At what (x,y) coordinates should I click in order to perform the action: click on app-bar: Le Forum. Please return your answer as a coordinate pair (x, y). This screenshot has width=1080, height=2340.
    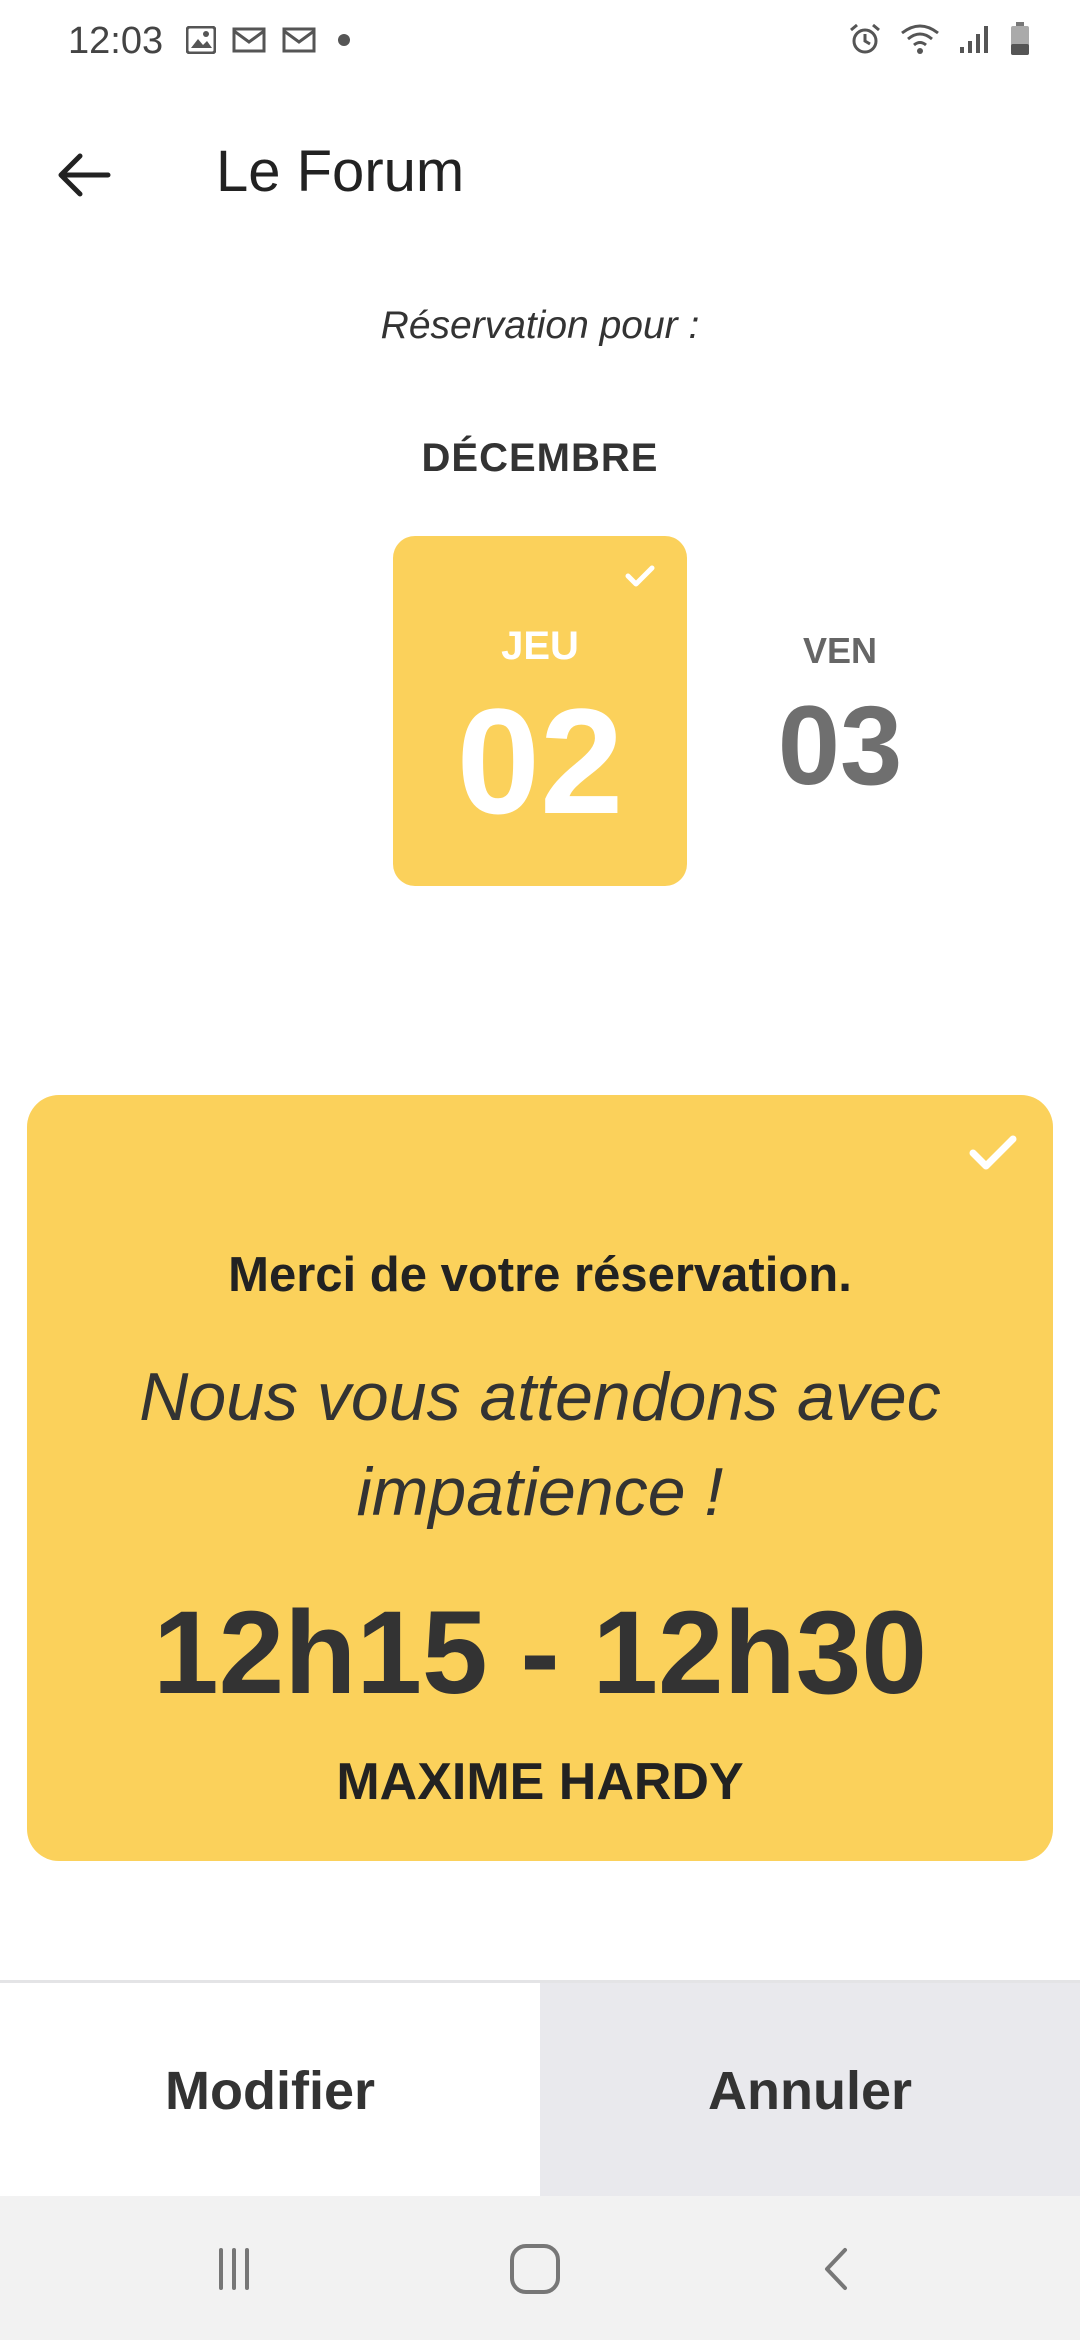
    Looking at the image, I should click on (540, 170).